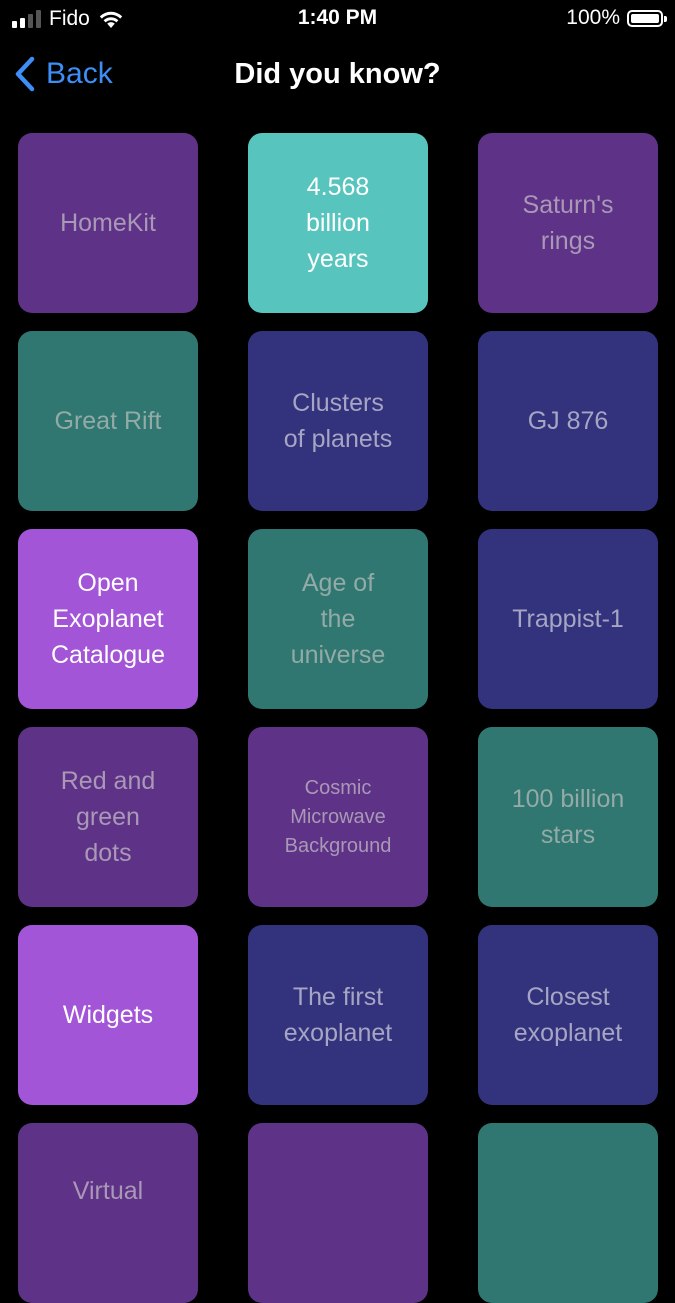 This screenshot has width=675, height=1303. I want to click on tile-age-of-the-universe: Age of the universe, so click(338, 619).